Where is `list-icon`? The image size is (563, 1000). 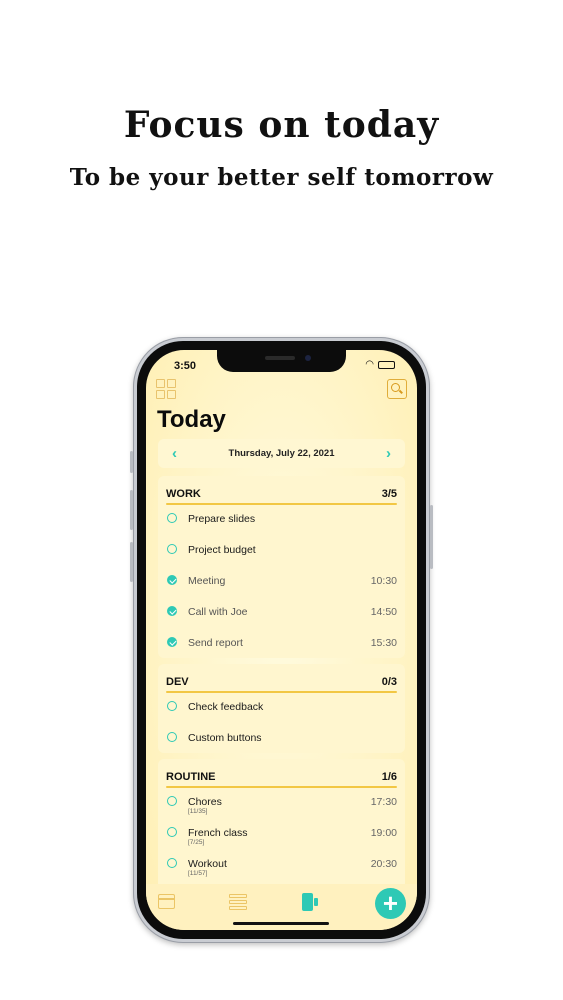 list-icon is located at coordinates (238, 902).